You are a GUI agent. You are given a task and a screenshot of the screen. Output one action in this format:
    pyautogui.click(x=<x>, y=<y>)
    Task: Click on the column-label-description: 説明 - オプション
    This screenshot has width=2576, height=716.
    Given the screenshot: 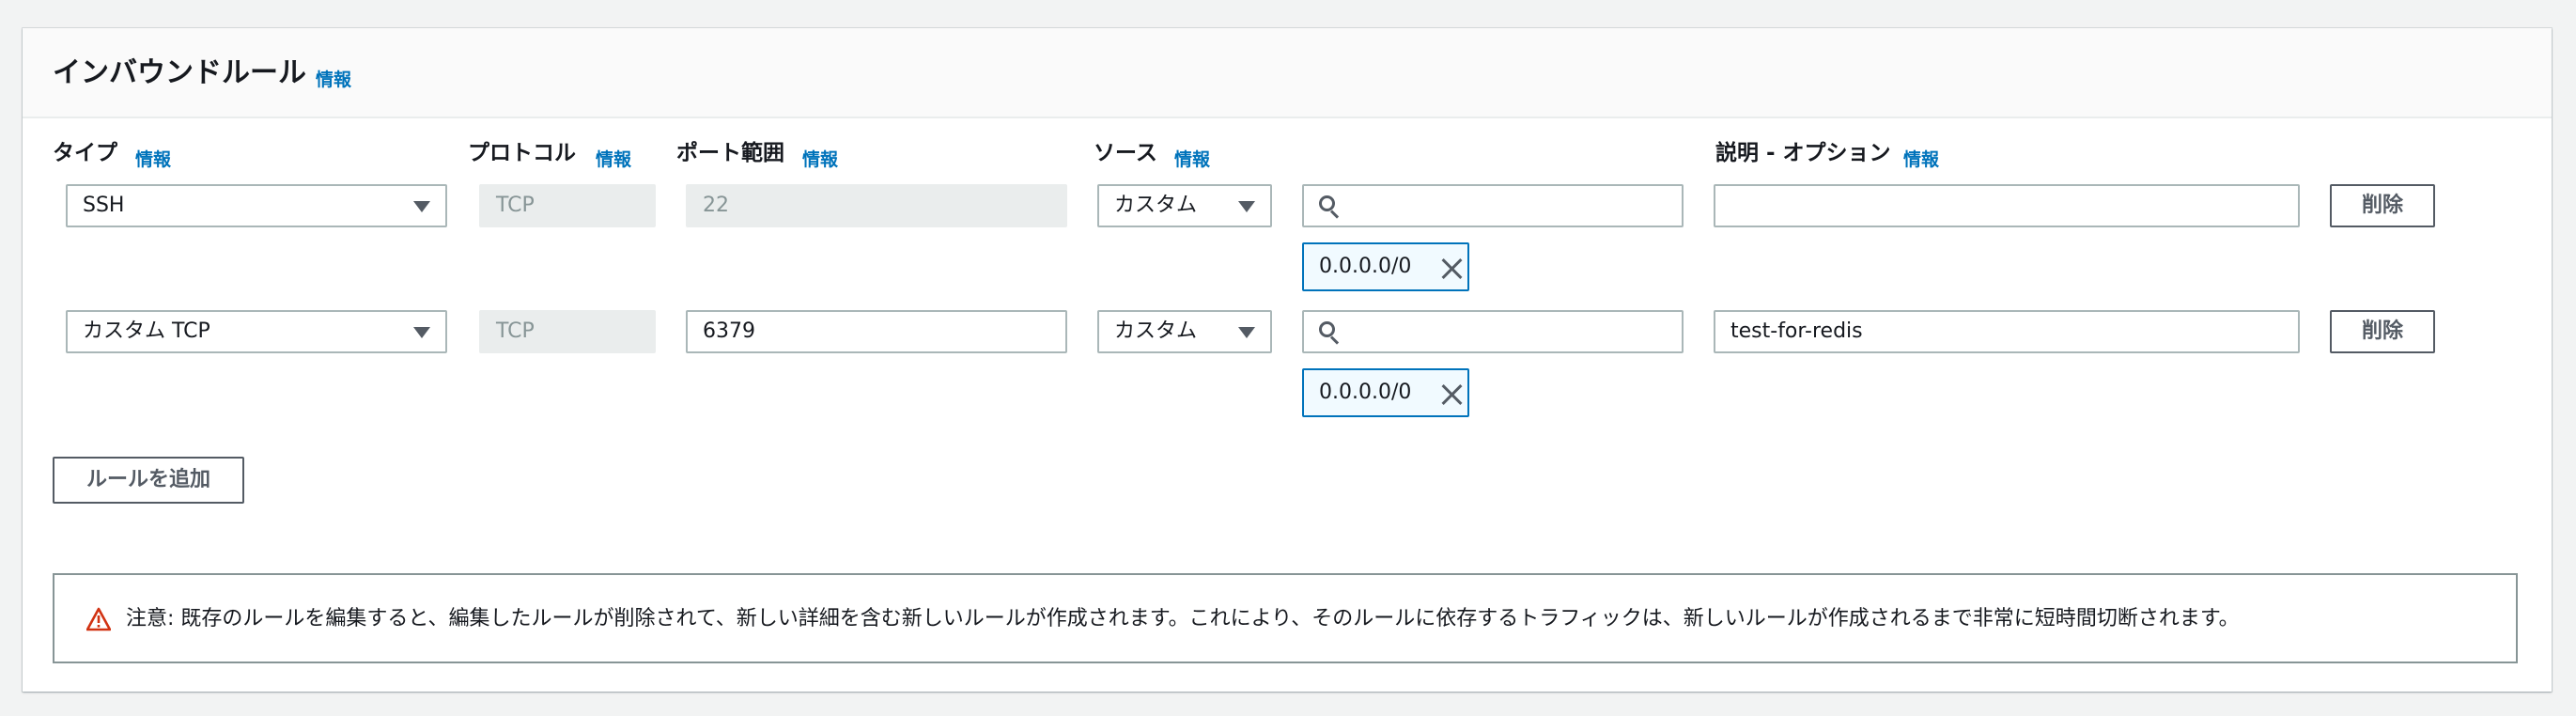 What is the action you would take?
    pyautogui.click(x=1803, y=153)
    